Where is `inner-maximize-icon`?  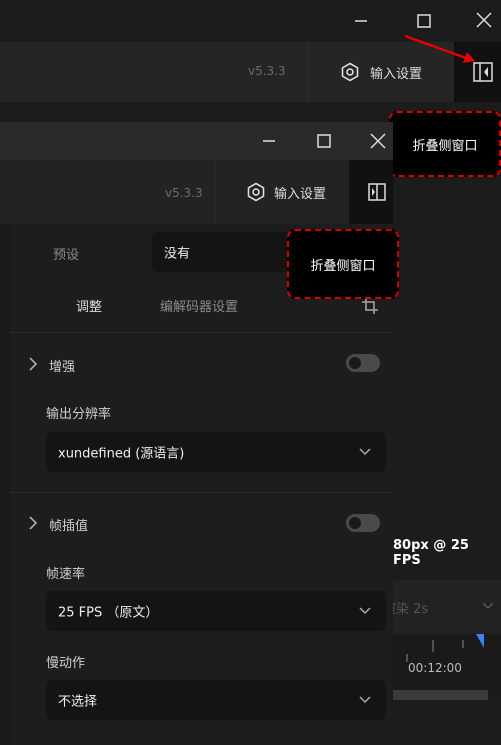 inner-maximize-icon is located at coordinates (324, 141).